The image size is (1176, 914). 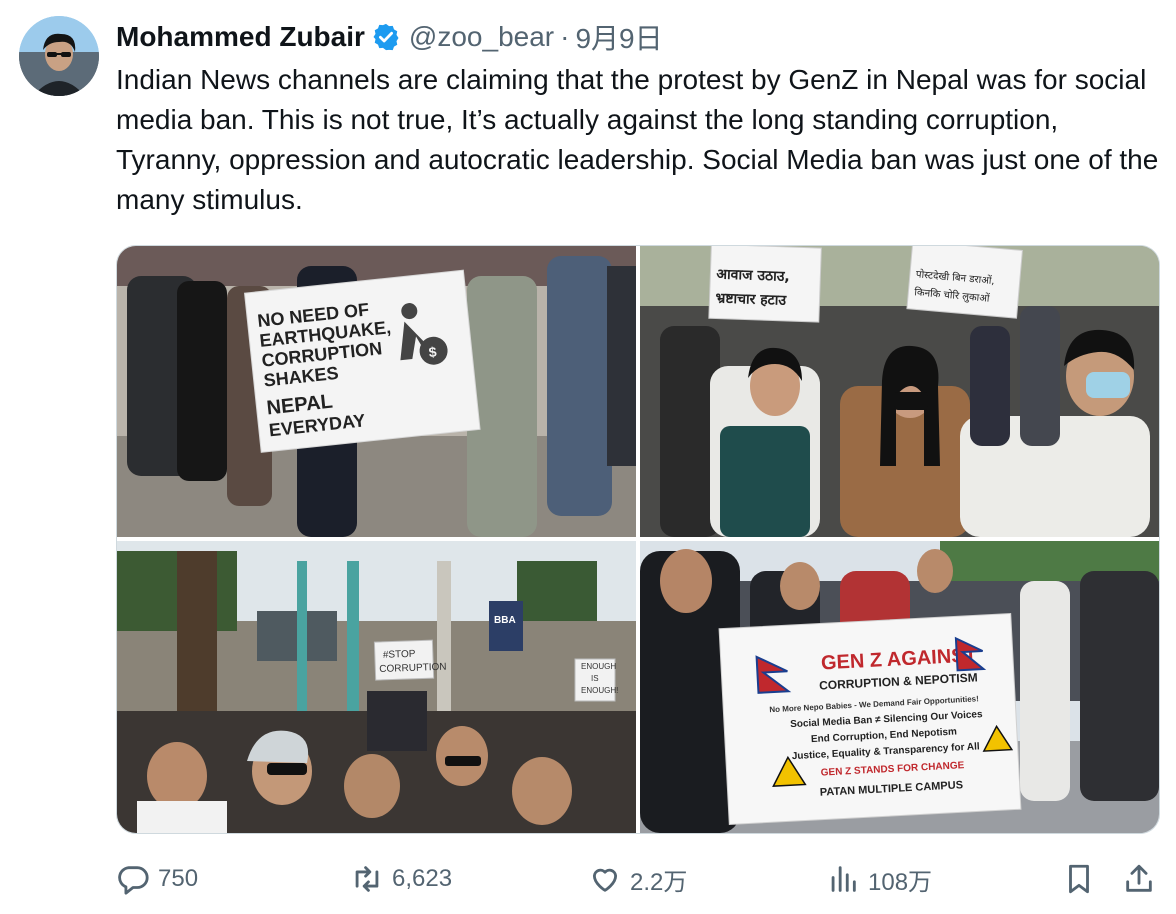 I want to click on action-bar: 750 6,623 2.2万 108万, so click(x=638, y=879).